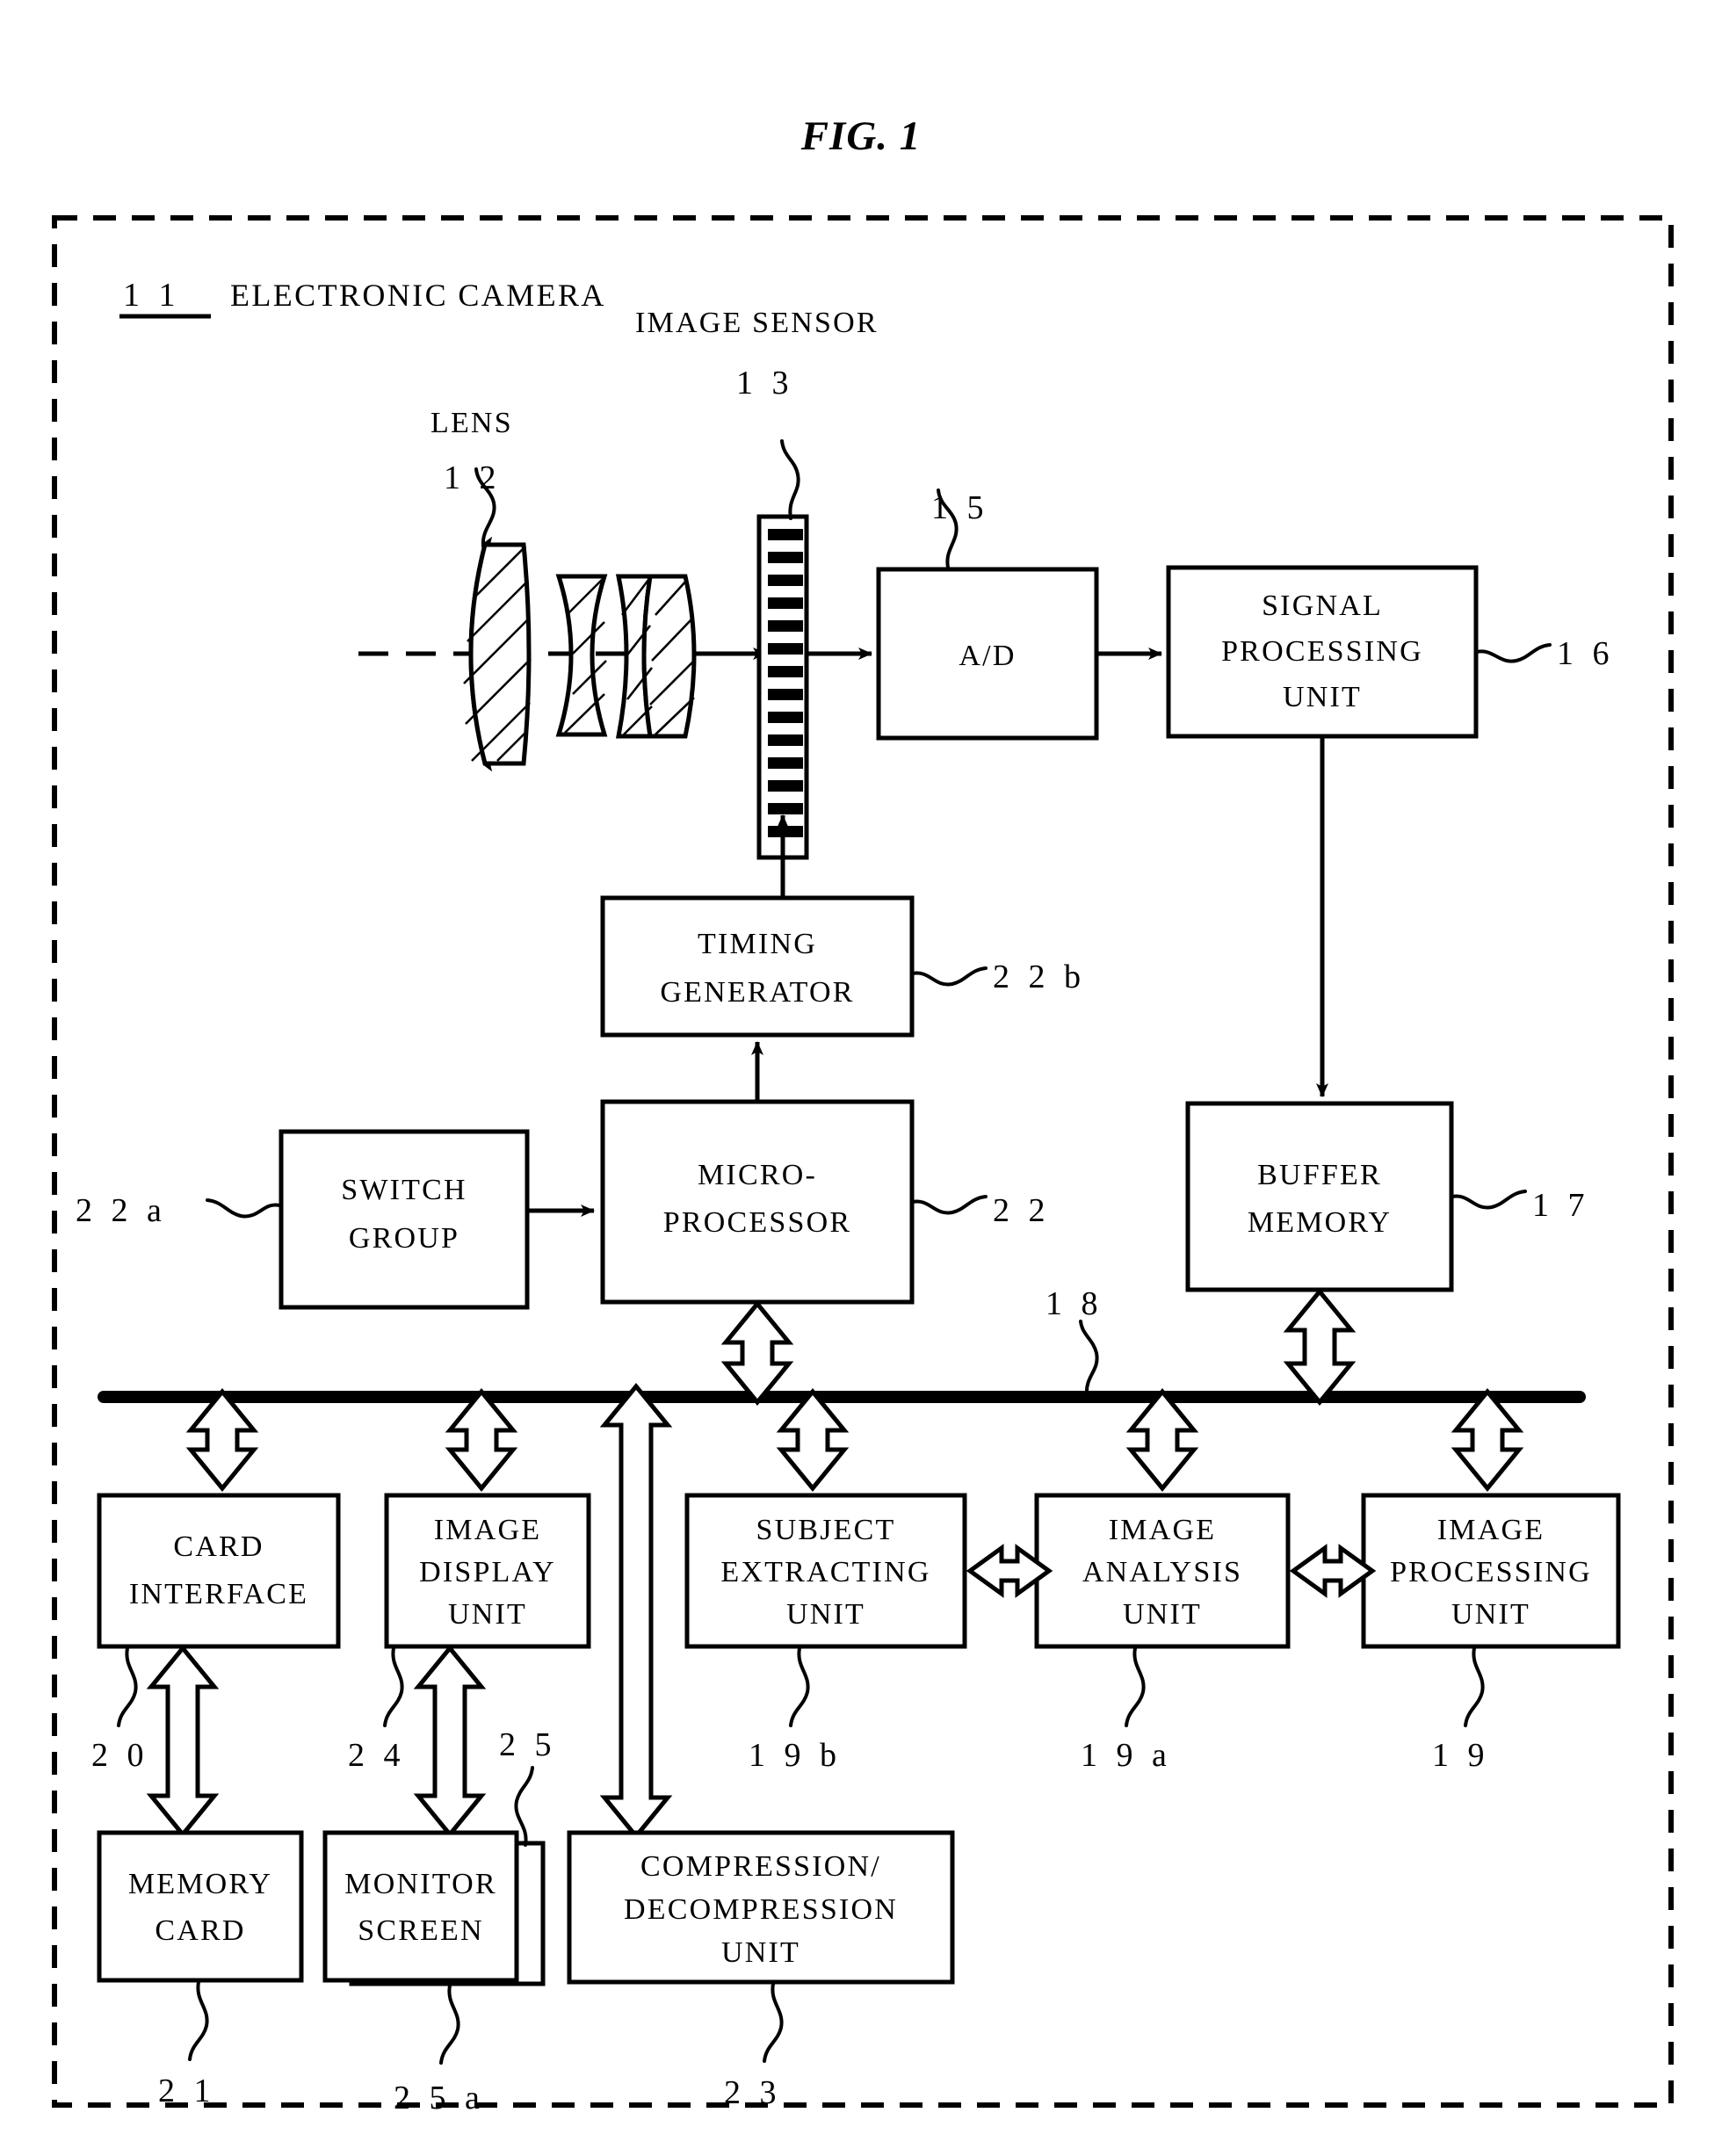  Describe the element at coordinates (757, 966) in the screenshot. I see `timing-generator-block: TIMING GENERATOR` at that location.